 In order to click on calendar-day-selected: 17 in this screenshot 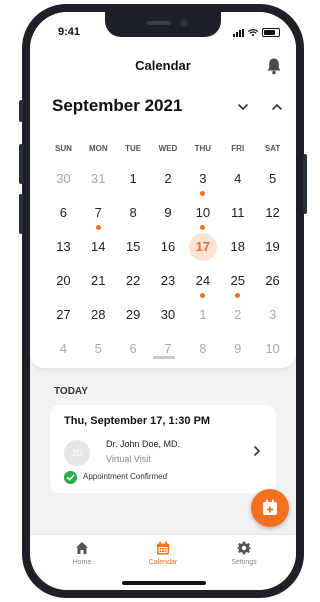, I will do `click(202, 247)`.